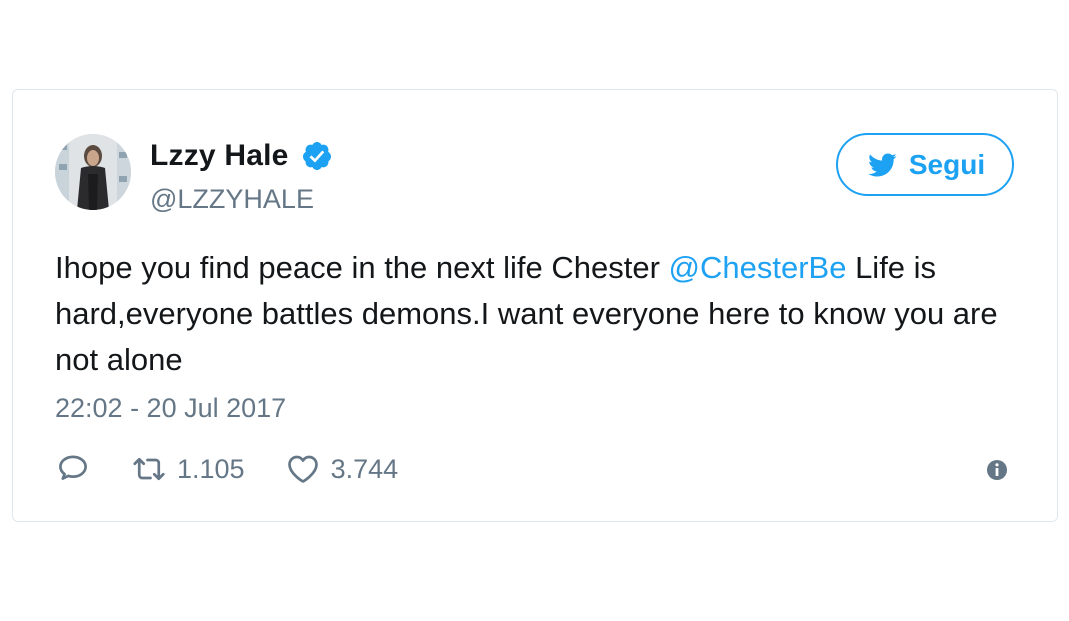 This screenshot has height=621, width=1069. What do you see at coordinates (947, 164) in the screenshot?
I see `follow-button-label: Segui` at bounding box center [947, 164].